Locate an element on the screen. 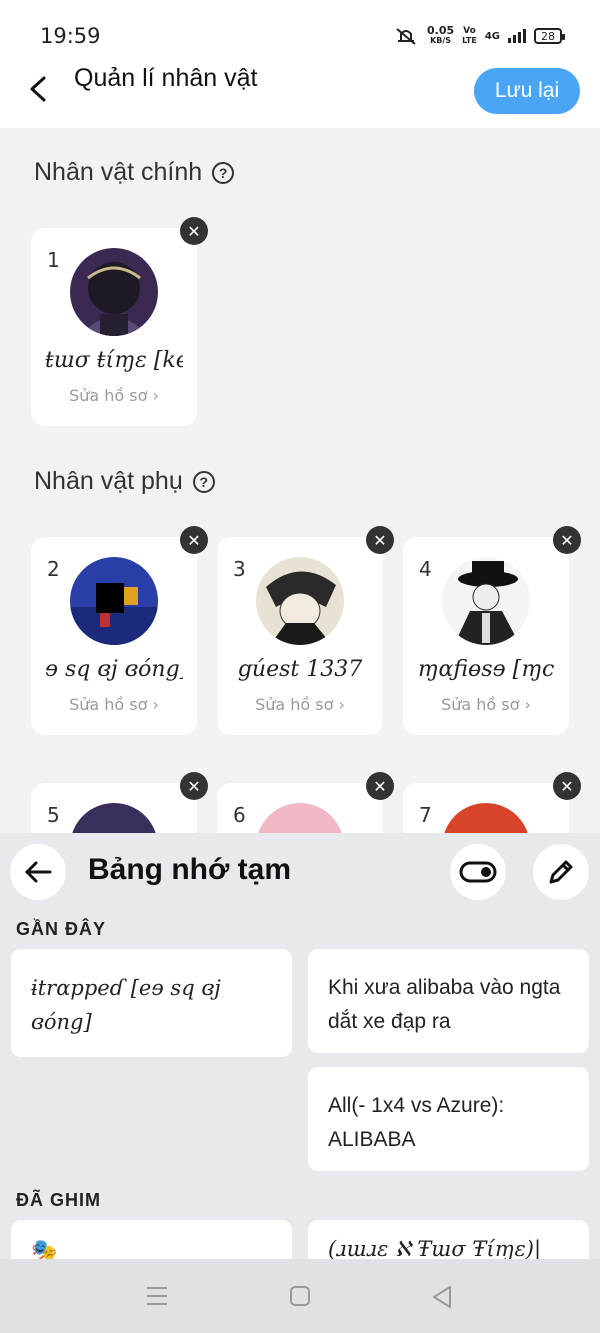 This screenshot has width=600, height=1333. clipboard-item-text: (ɹɯɹɛ ℵ Ŧɯσ Ŧίɱɛ)| is located at coordinates (435, 1248).